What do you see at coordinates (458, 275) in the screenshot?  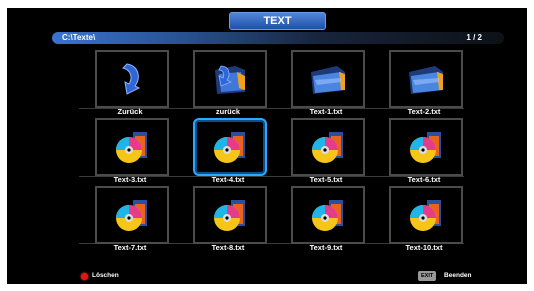 I see `exit-label: Beenden` at bounding box center [458, 275].